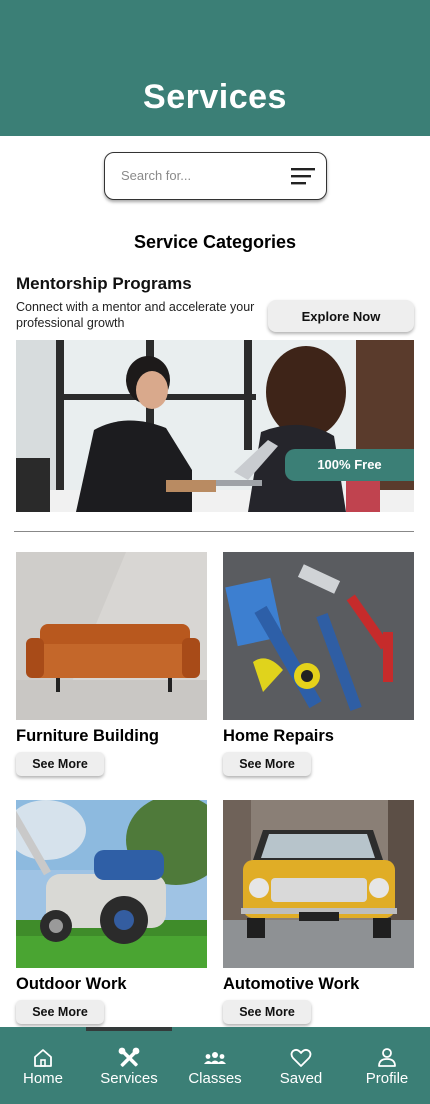 The image size is (430, 1104). What do you see at coordinates (214, 531) in the screenshot?
I see `divider` at bounding box center [214, 531].